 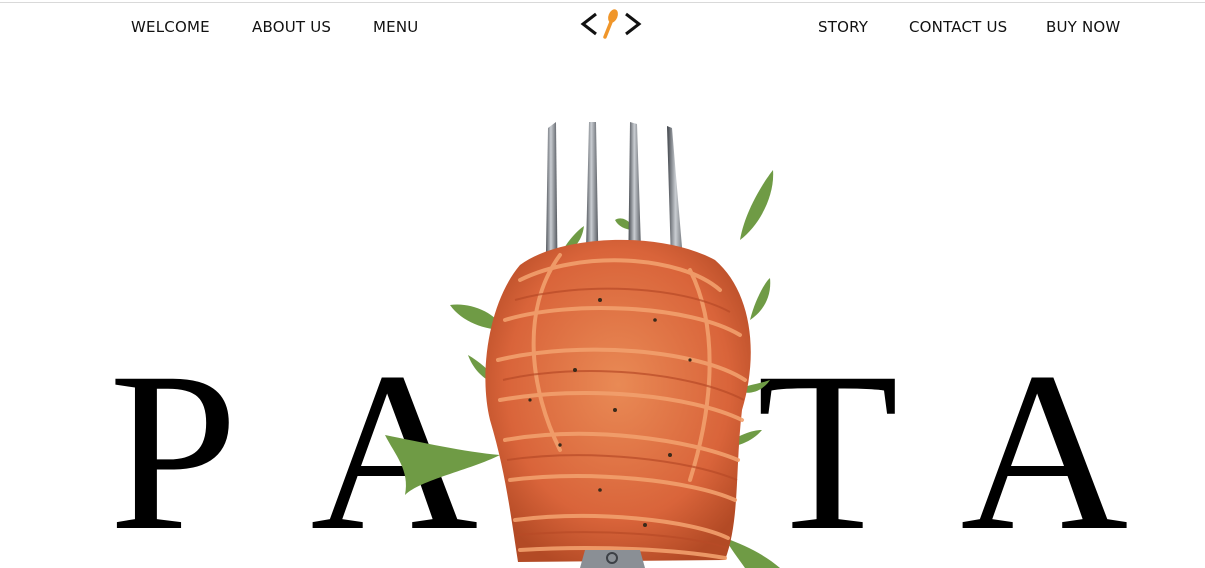 What do you see at coordinates (173, 447) in the screenshot?
I see `hero-letter-p: P` at bounding box center [173, 447].